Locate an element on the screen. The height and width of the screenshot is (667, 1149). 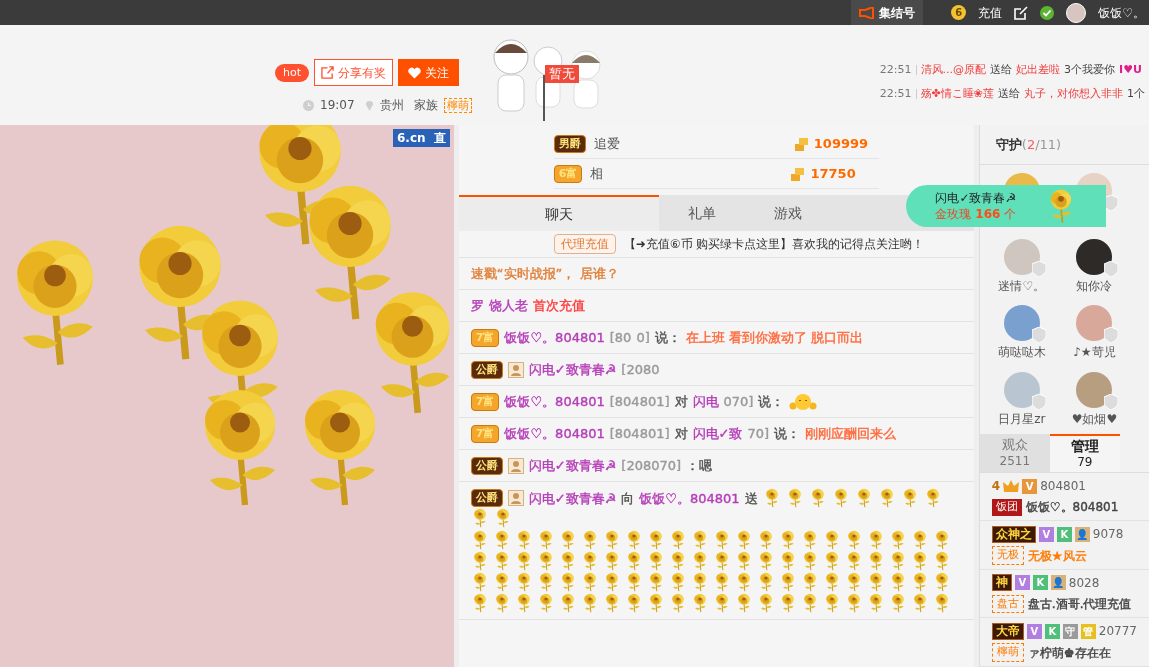
share-button: 分享有奖 is located at coordinates (353, 72).